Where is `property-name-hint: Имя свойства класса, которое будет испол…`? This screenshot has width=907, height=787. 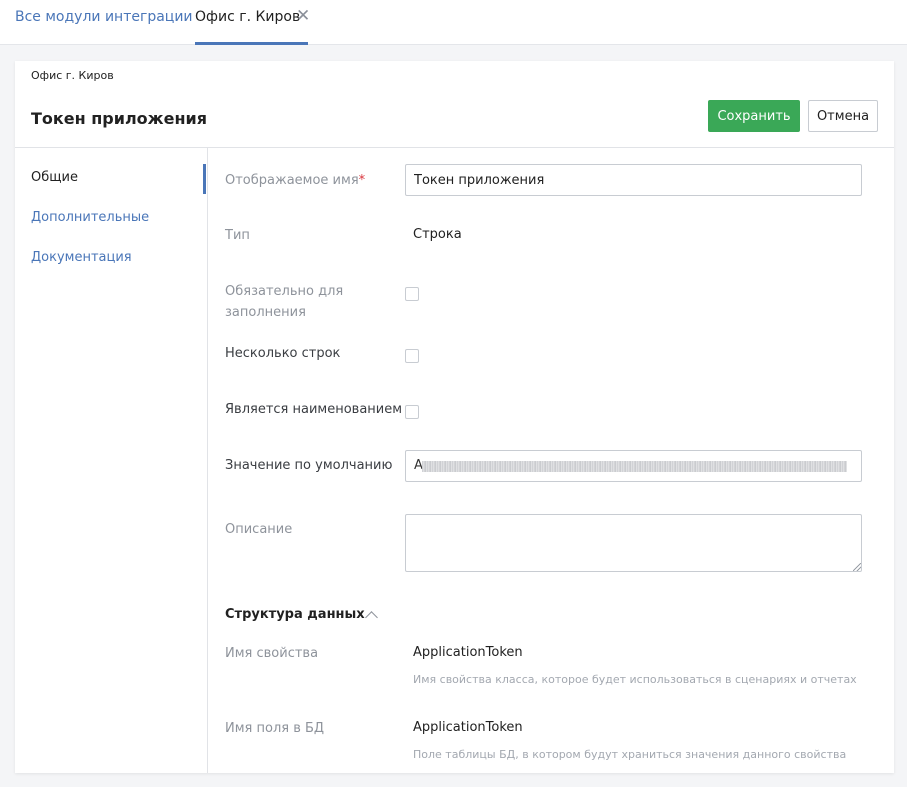
property-name-hint: Имя свойства класса, которое будет испол… is located at coordinates (635, 679).